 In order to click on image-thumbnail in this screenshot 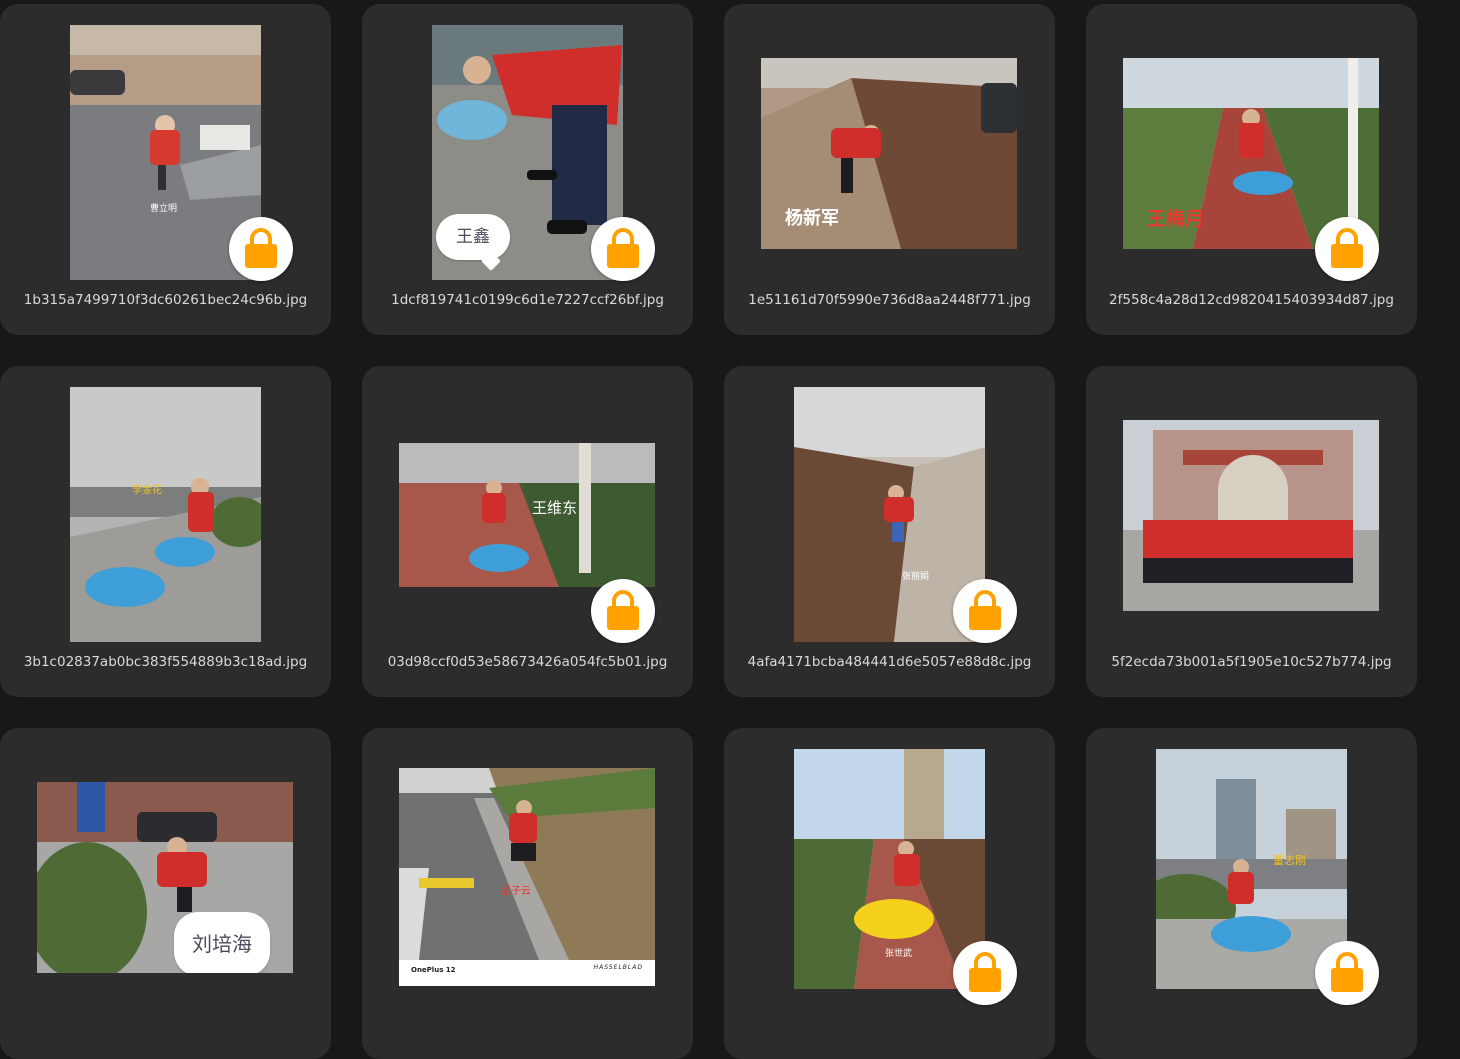, I will do `click(1251, 515)`.